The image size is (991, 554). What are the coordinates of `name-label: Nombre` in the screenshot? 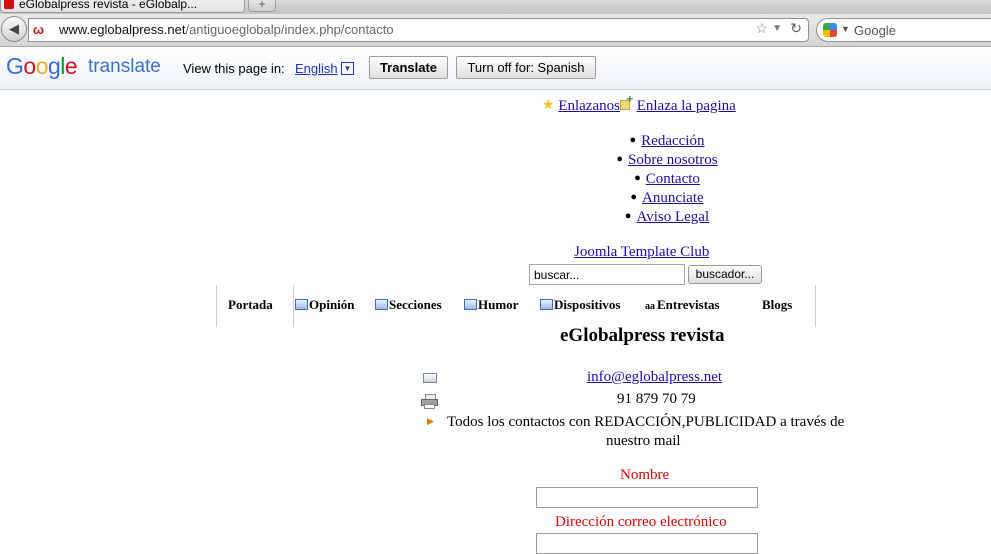 It's located at (645, 475).